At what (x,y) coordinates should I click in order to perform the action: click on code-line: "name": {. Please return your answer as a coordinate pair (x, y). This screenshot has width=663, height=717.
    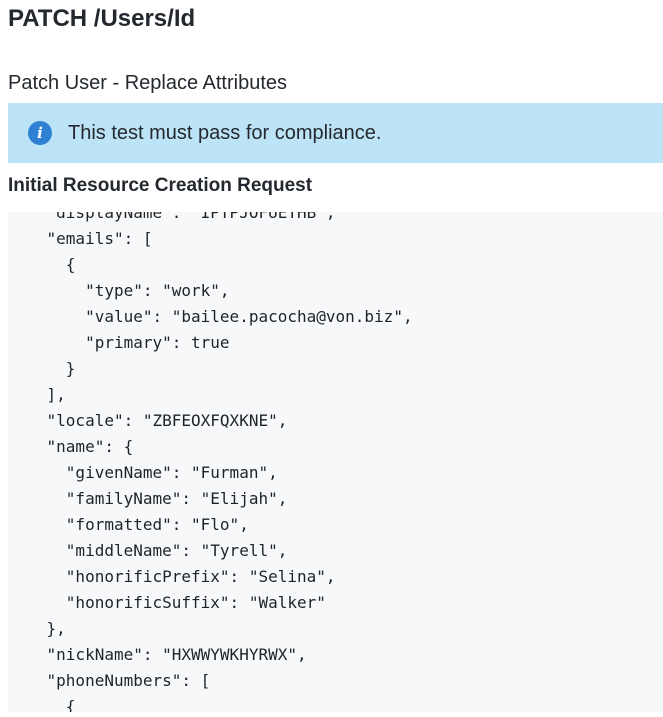
    Looking at the image, I should click on (71, 446).